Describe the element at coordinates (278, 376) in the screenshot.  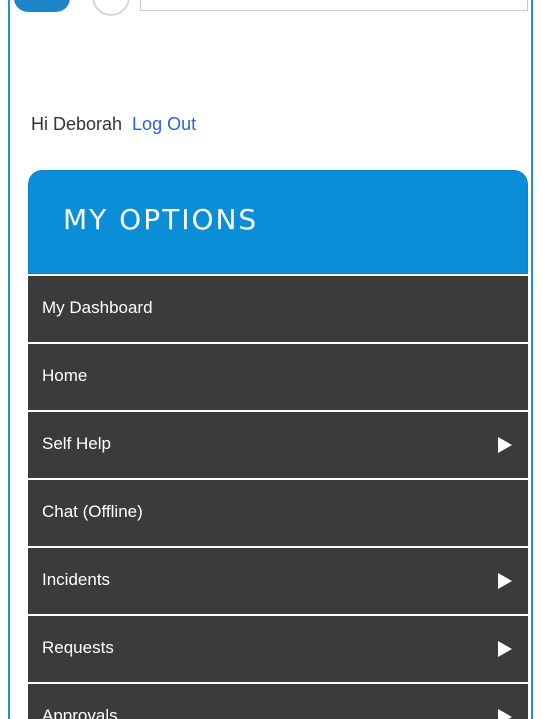
I see `menu-item-home: Home` at that location.